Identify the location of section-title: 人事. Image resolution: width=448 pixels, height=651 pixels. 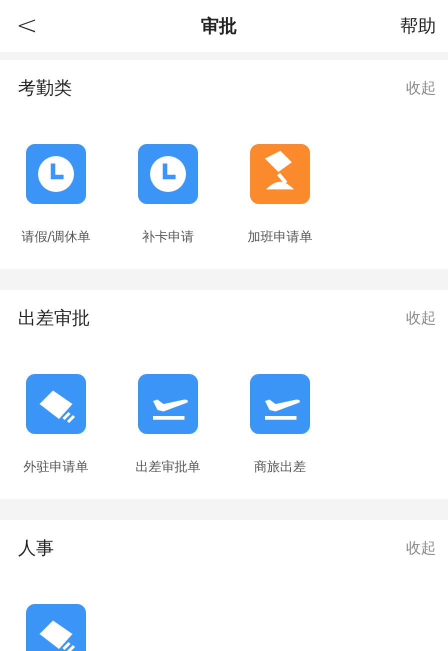
(36, 548).